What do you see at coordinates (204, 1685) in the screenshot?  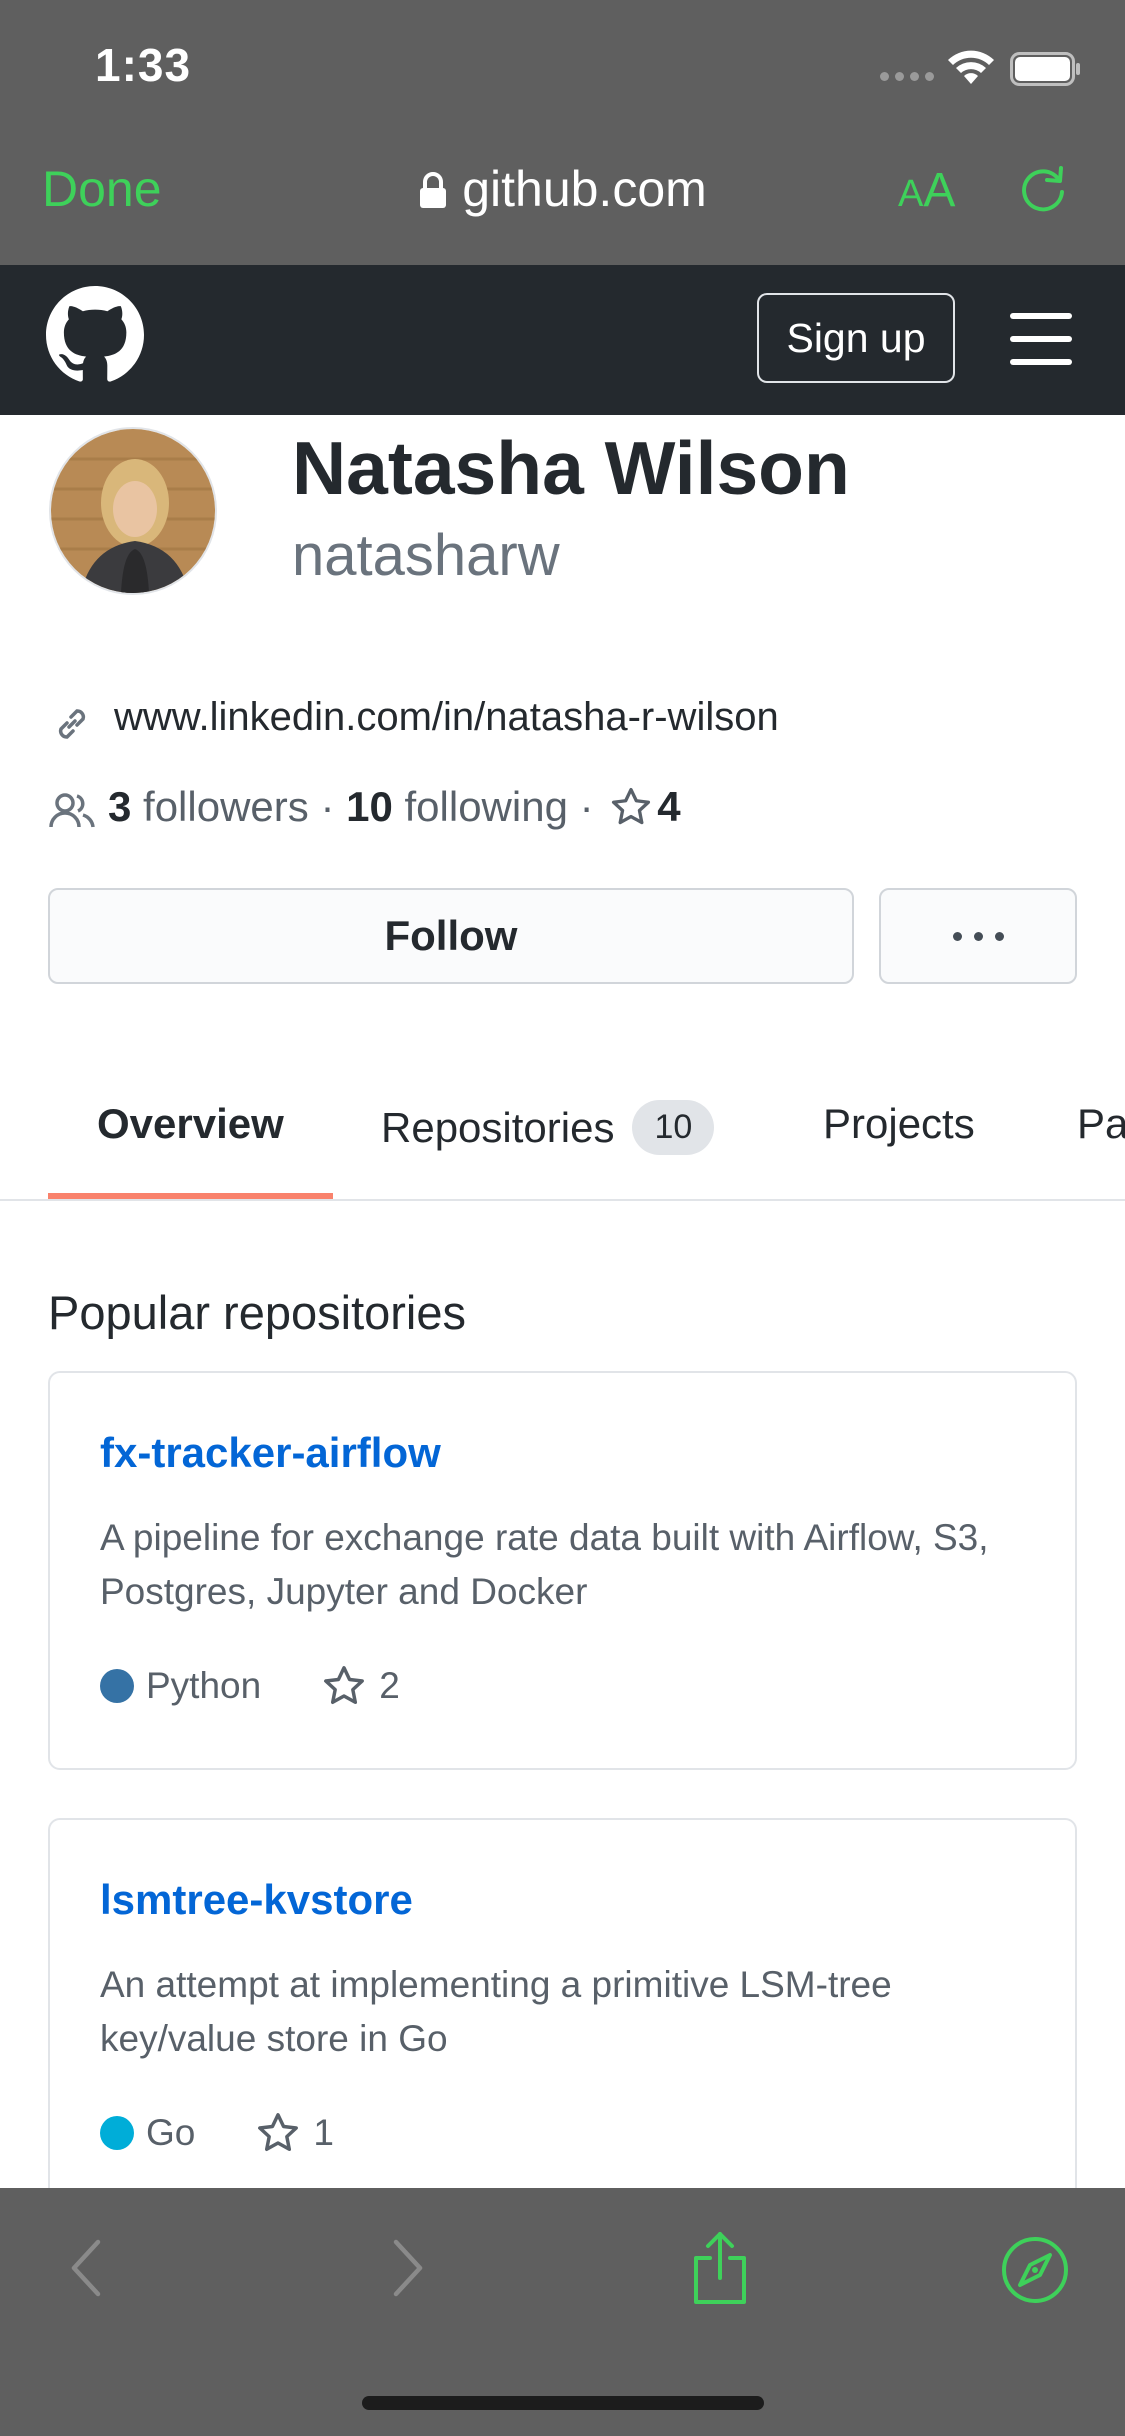 I see `repo-language: Python` at bounding box center [204, 1685].